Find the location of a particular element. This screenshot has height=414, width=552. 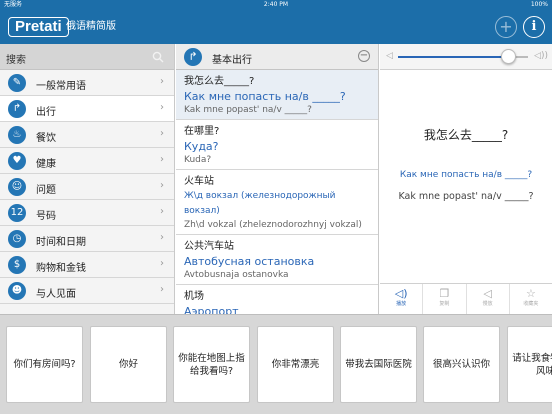

app-header: Pretati 俄语精简版 + i is located at coordinates (276, 27).